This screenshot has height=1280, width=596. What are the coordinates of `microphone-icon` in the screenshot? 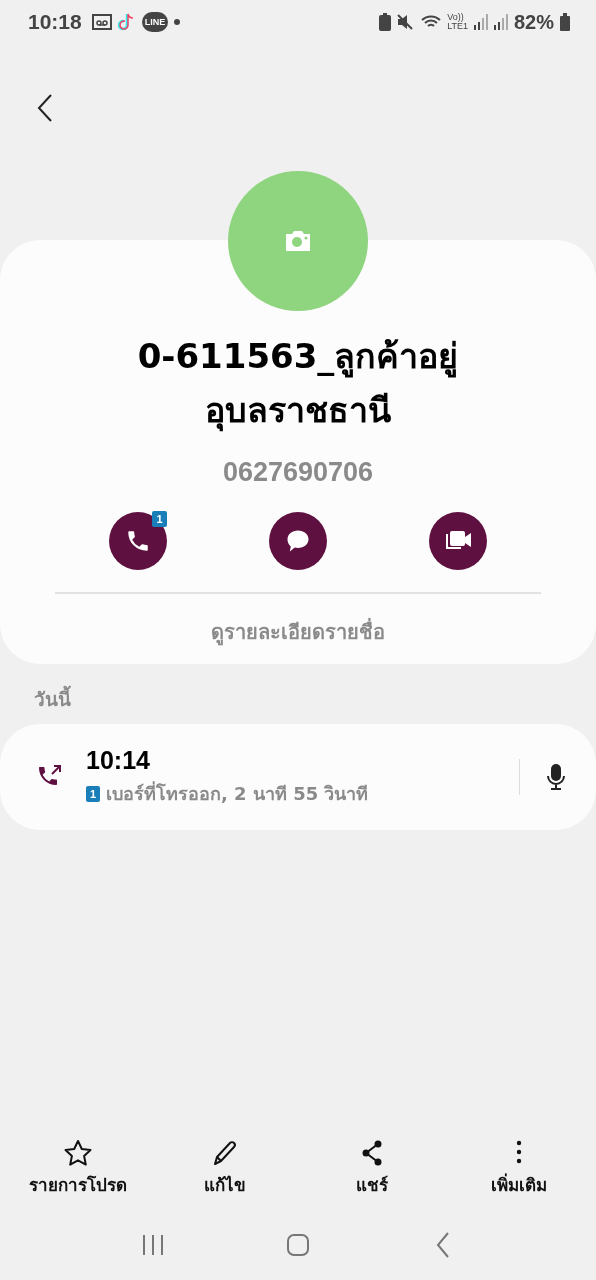 It's located at (556, 777).